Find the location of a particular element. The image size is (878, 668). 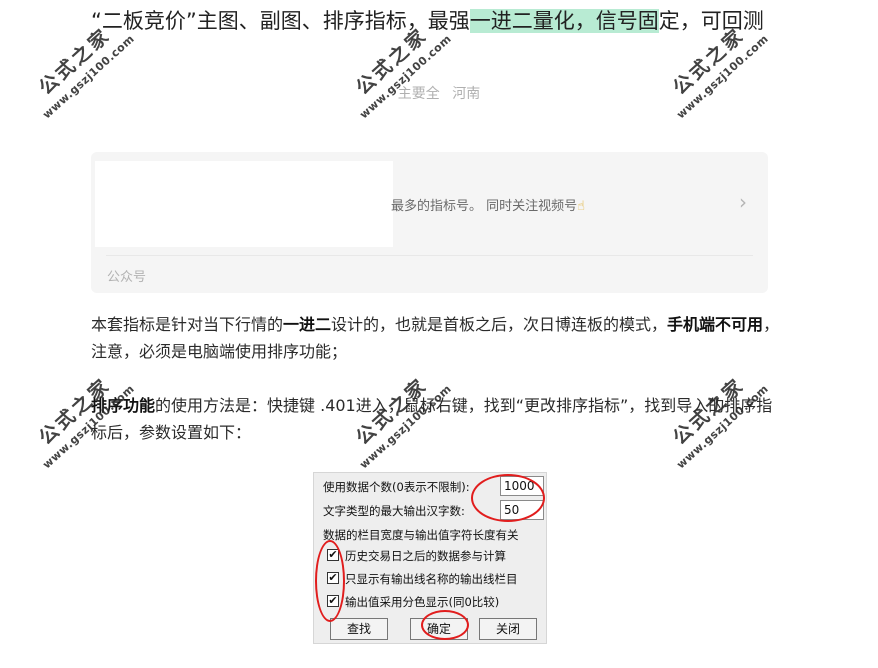

card-description-text: 最多的指标号。 同时关注视频号 is located at coordinates (484, 206).